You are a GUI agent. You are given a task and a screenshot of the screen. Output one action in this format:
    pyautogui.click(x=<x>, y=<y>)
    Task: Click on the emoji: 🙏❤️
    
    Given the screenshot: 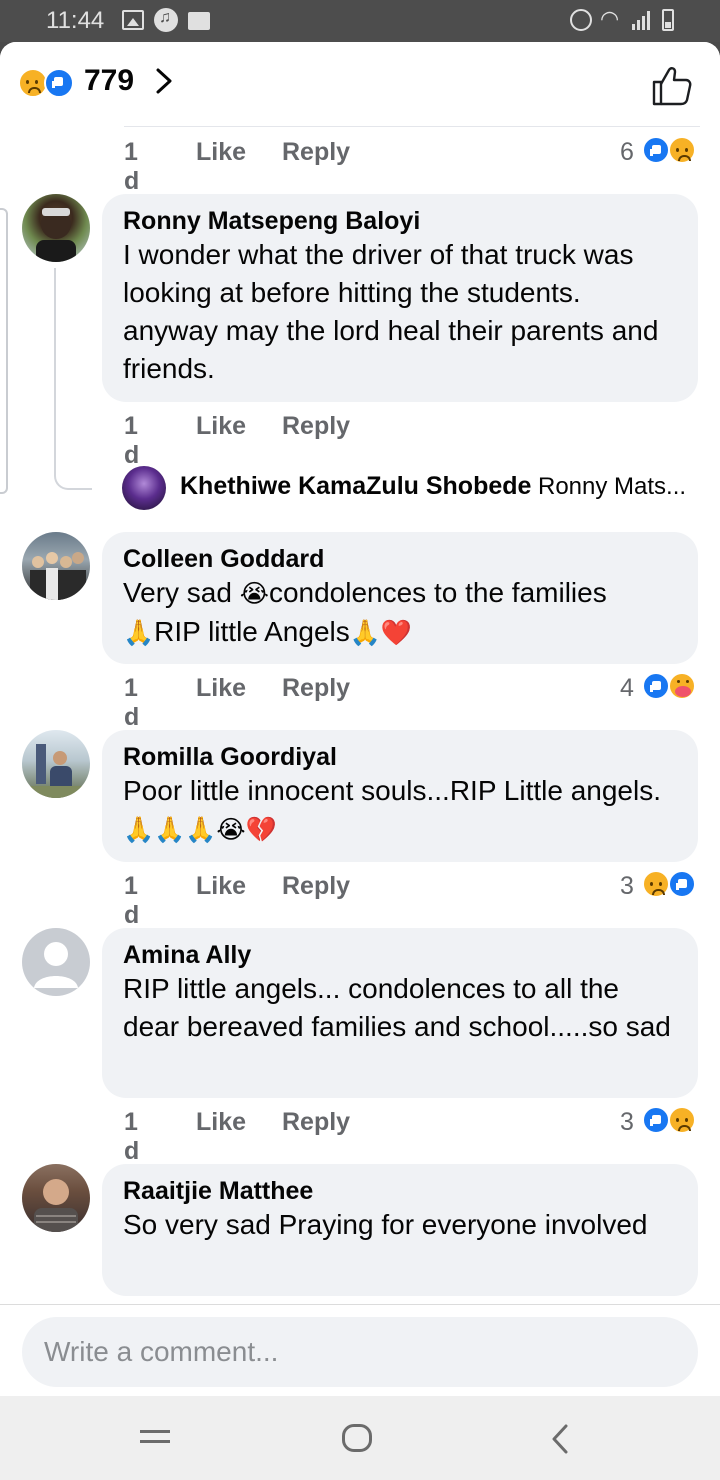 What is the action you would take?
    pyautogui.click(x=380, y=632)
    